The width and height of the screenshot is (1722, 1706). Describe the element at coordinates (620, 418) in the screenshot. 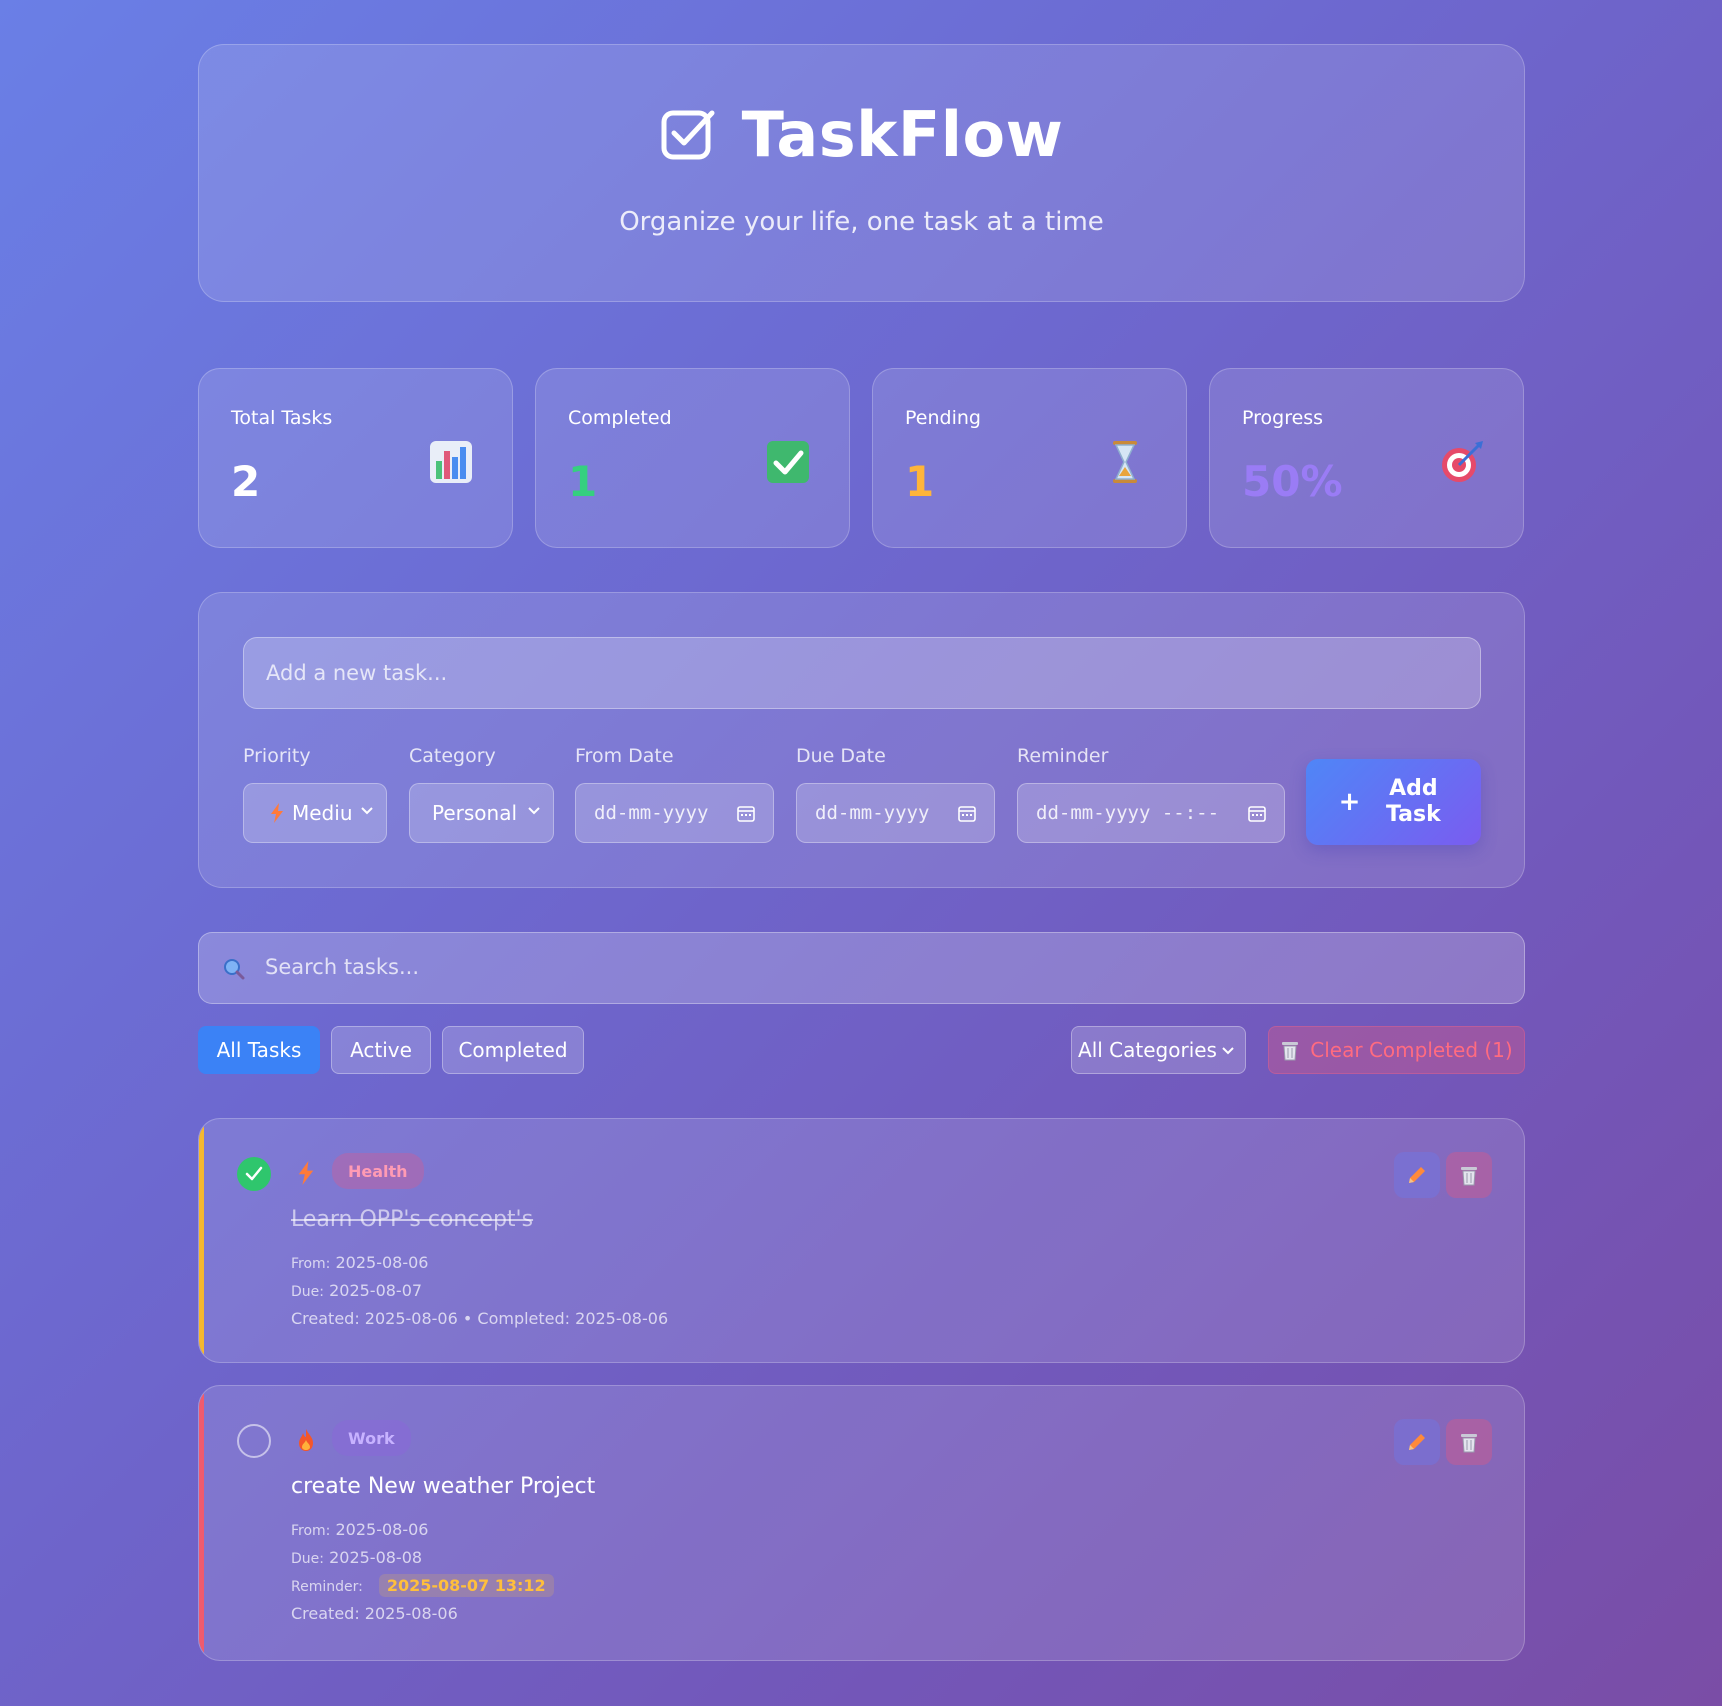

I see `stat-label: Completed` at that location.